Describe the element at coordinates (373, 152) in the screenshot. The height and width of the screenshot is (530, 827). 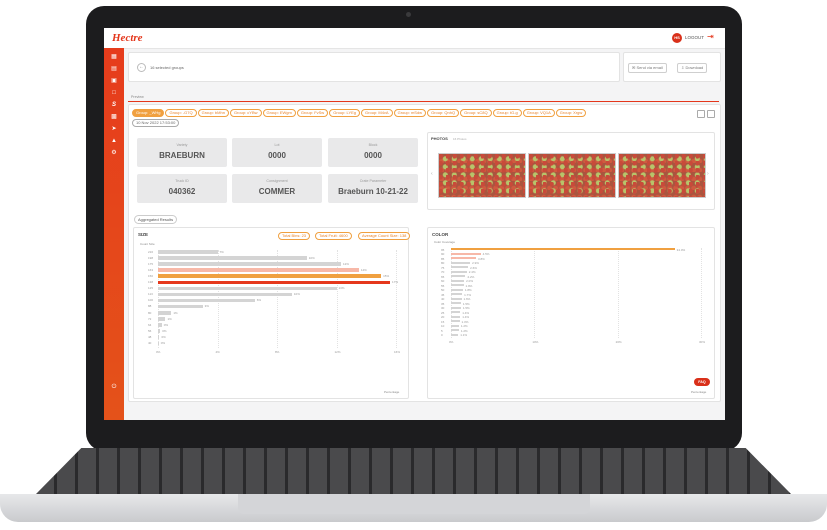
I see `block-box: Block 0000` at that location.